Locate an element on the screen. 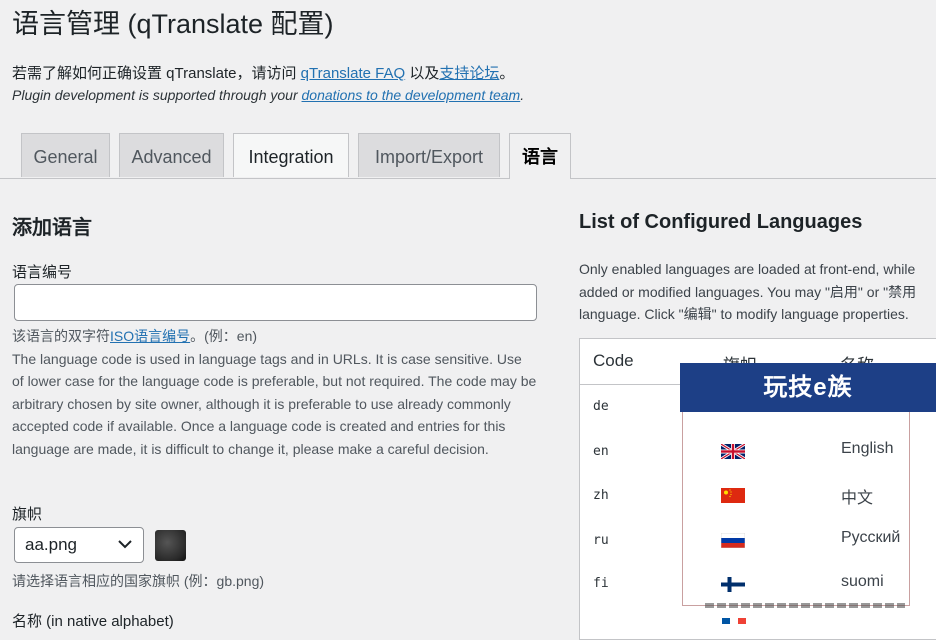  flag-hint: 请选择语言相应的国家旗帜 (例：gb.png) is located at coordinates (138, 581).